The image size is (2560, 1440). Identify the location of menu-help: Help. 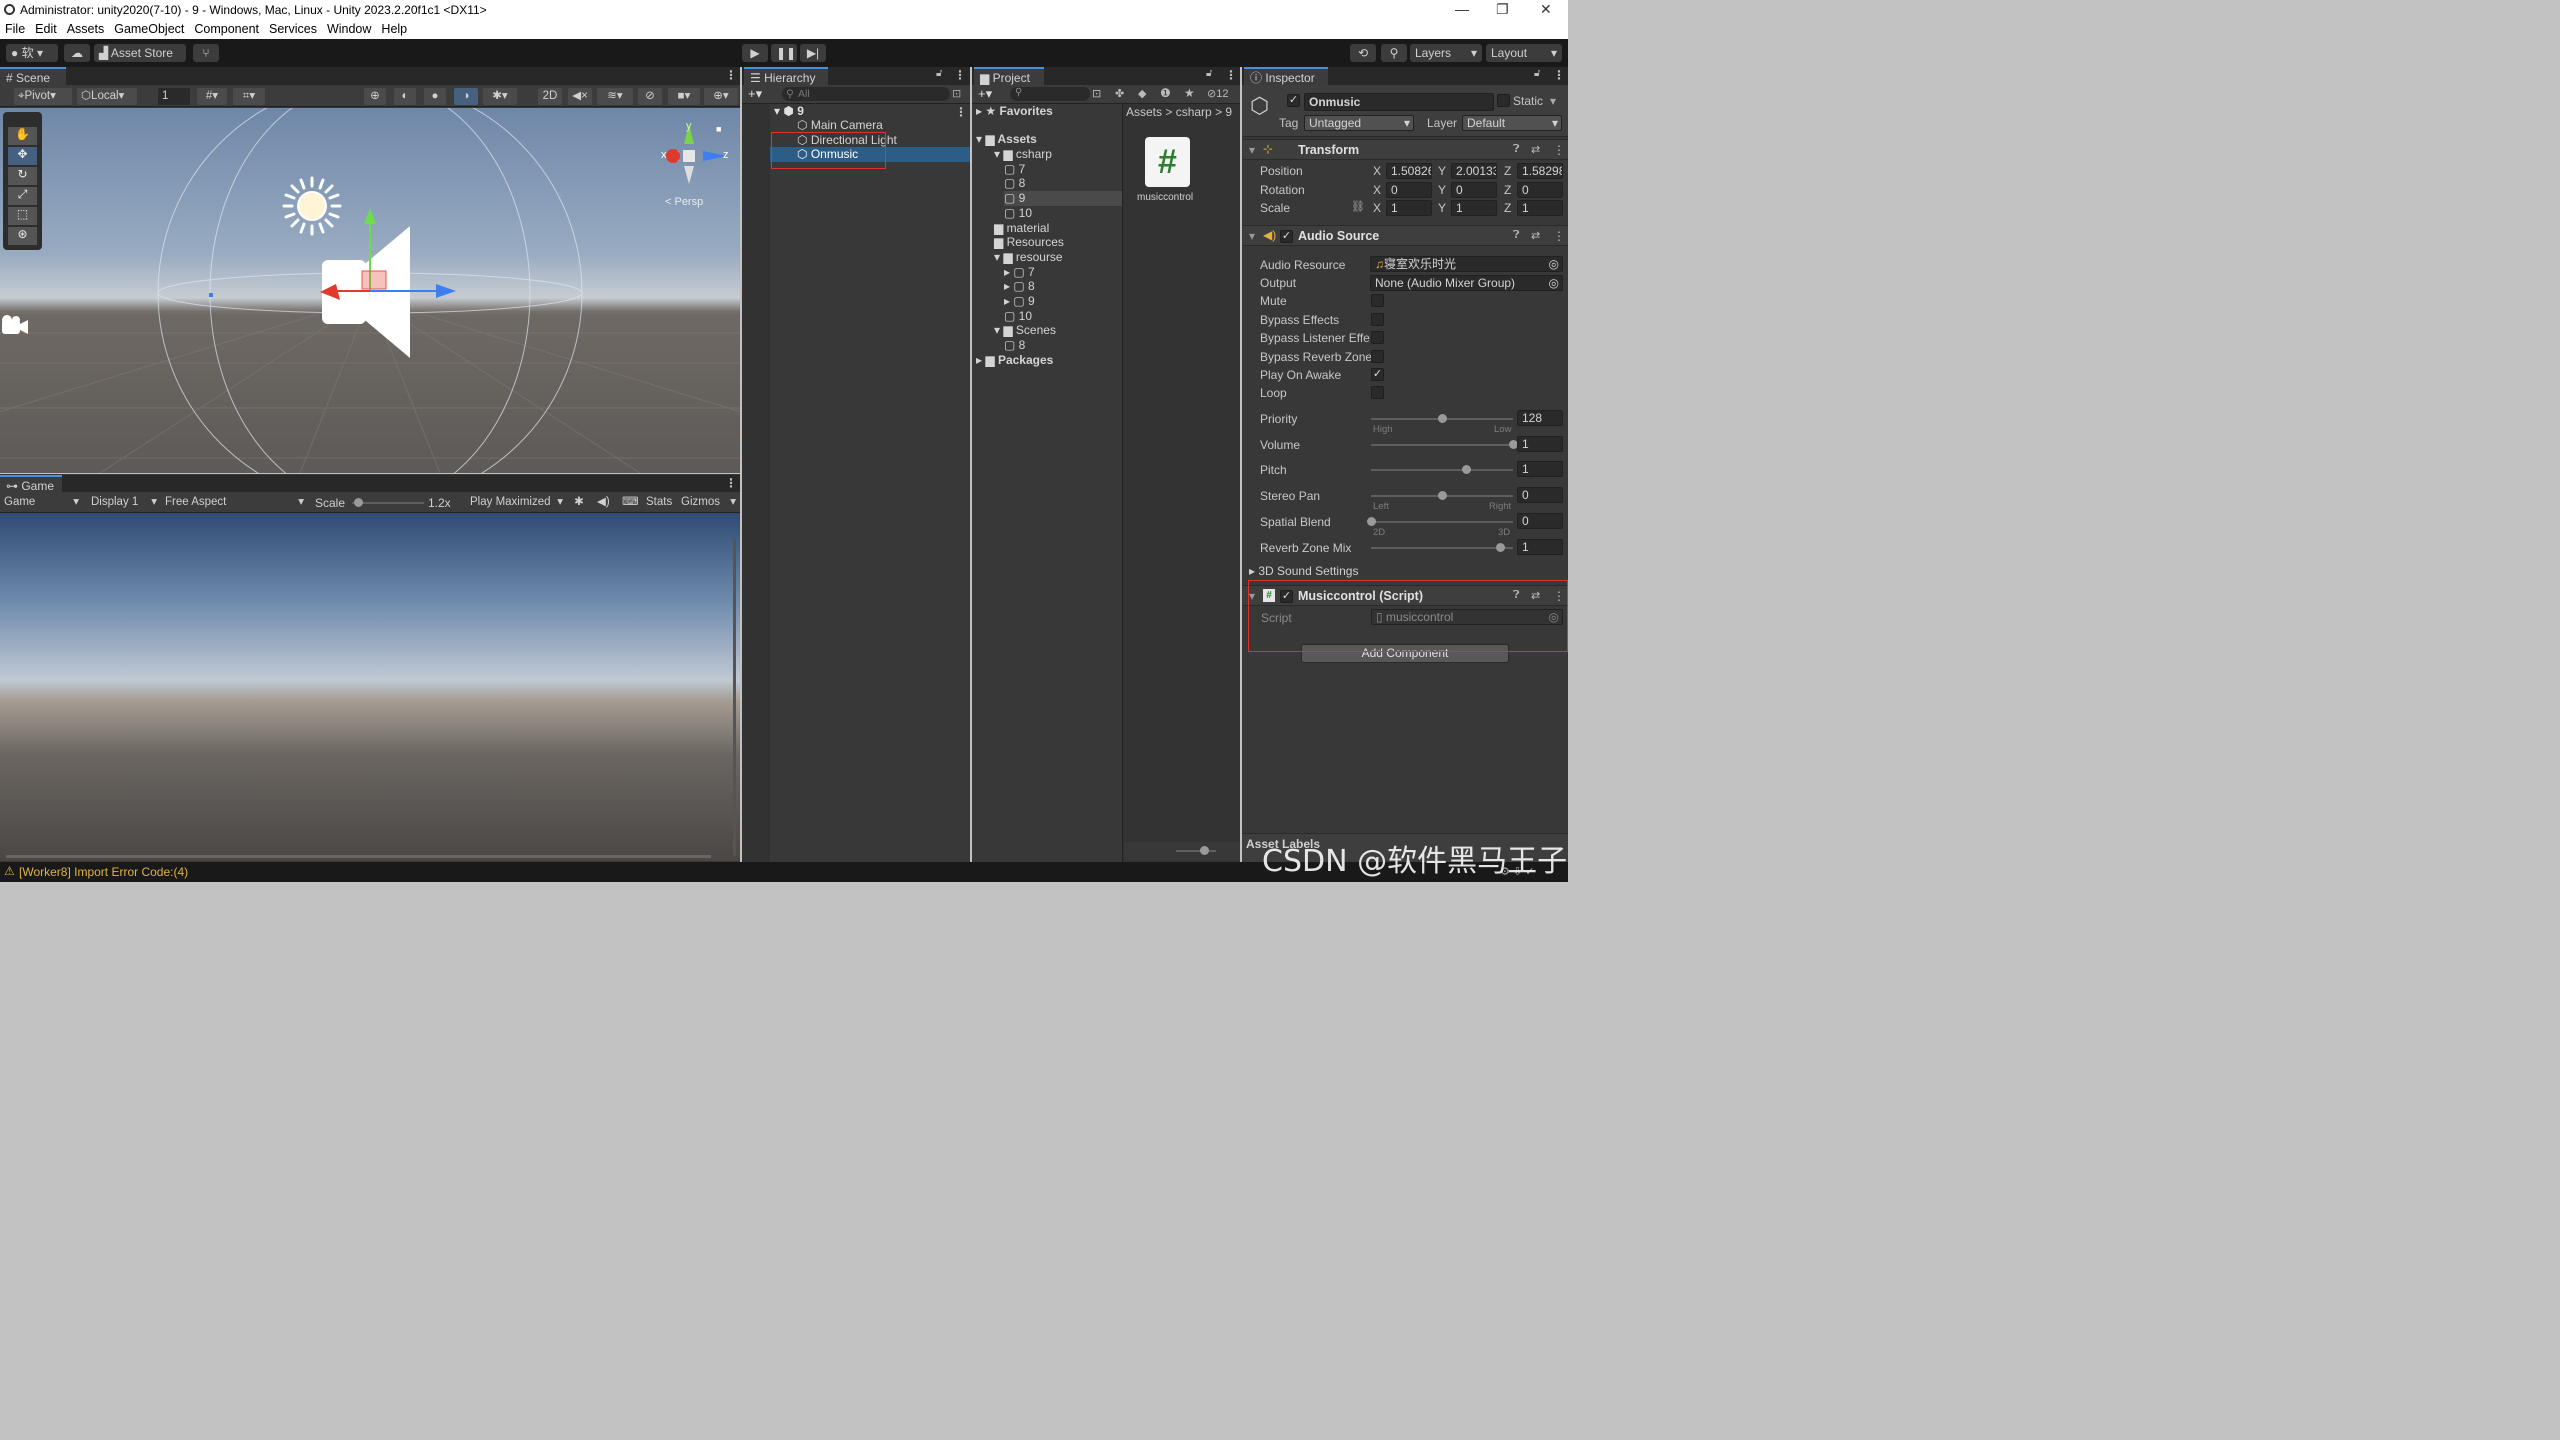
(394, 28).